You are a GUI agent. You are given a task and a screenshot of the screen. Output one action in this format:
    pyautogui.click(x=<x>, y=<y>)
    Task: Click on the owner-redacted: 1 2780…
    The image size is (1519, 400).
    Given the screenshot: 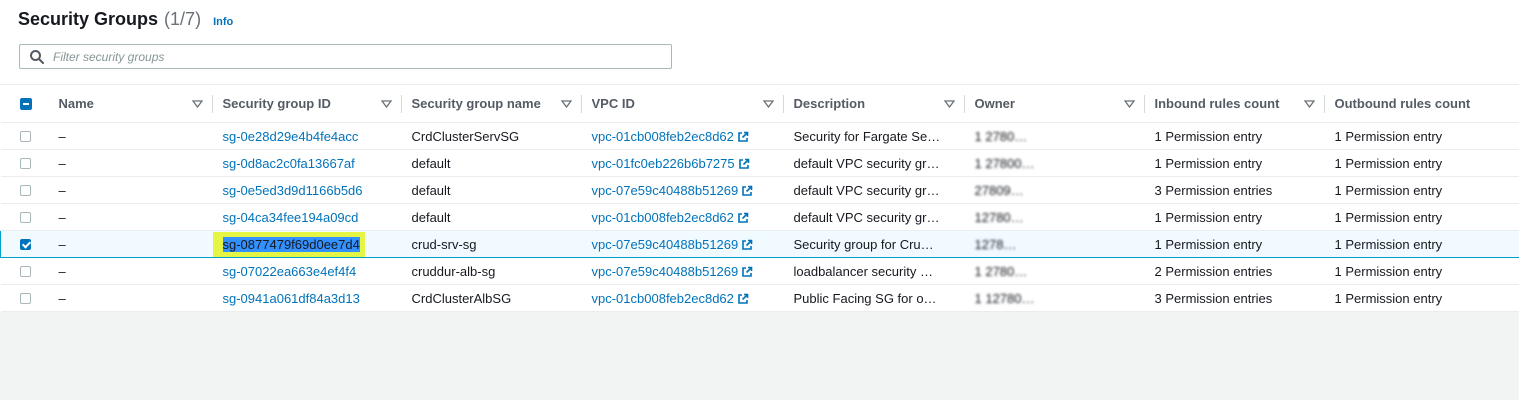 What is the action you would take?
    pyautogui.click(x=1001, y=271)
    